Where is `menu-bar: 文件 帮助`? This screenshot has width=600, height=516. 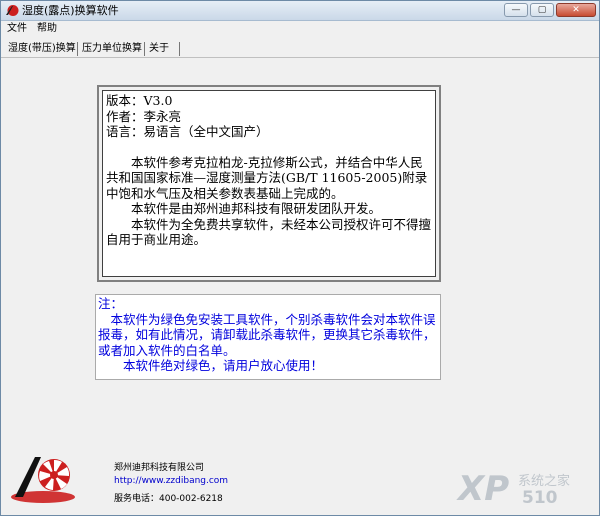
menu-bar: 文件 帮助 is located at coordinates (300, 28).